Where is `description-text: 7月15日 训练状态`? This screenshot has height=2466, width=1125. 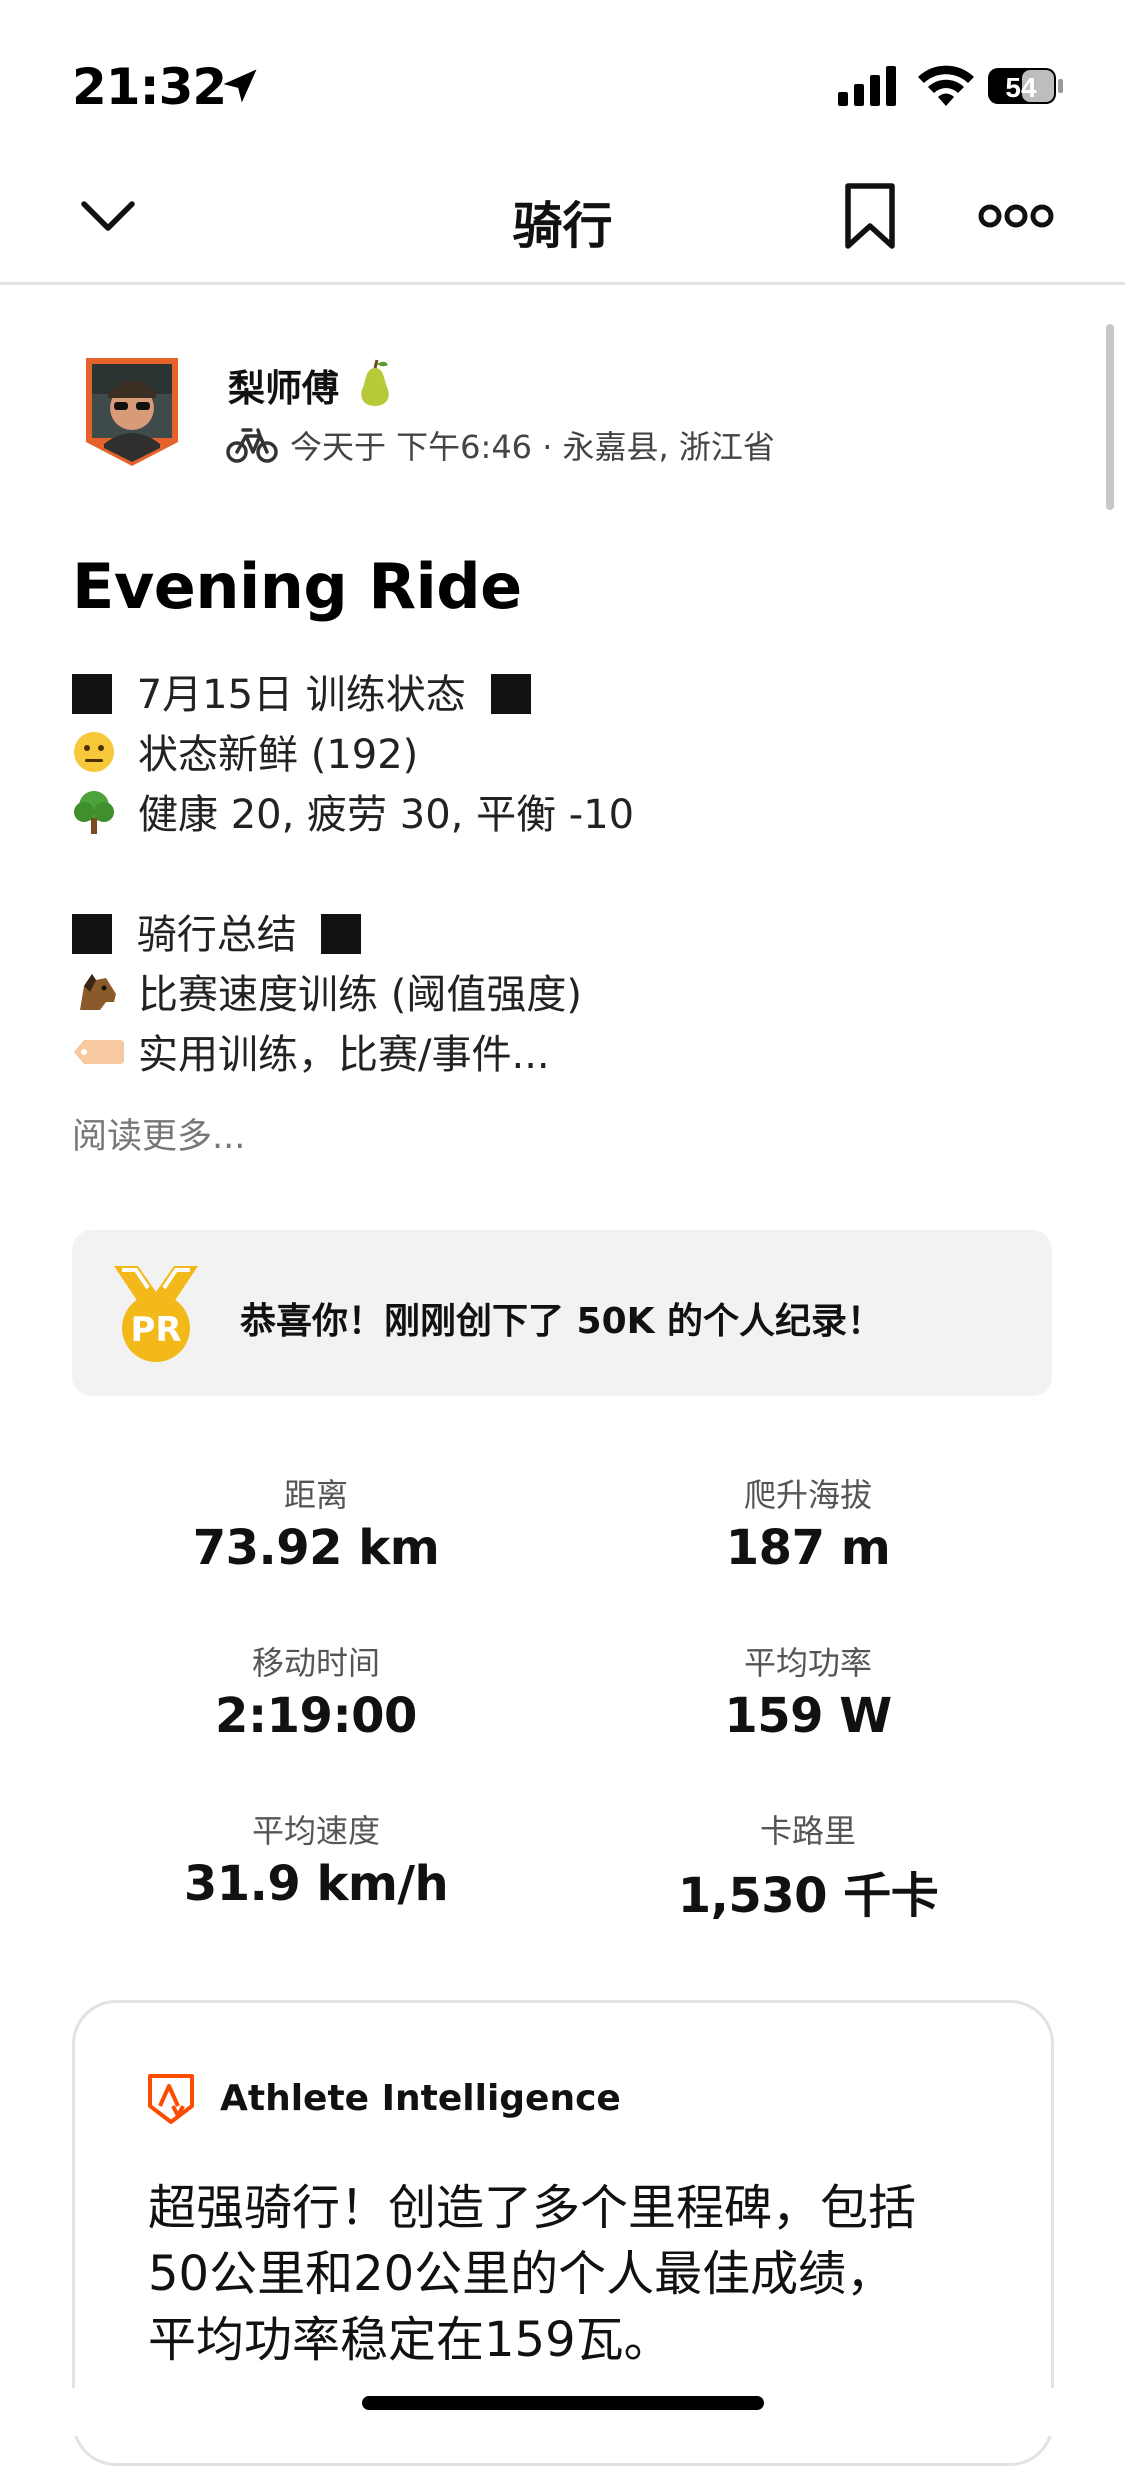 description-text: 7月15日 训练状态 is located at coordinates (301, 695).